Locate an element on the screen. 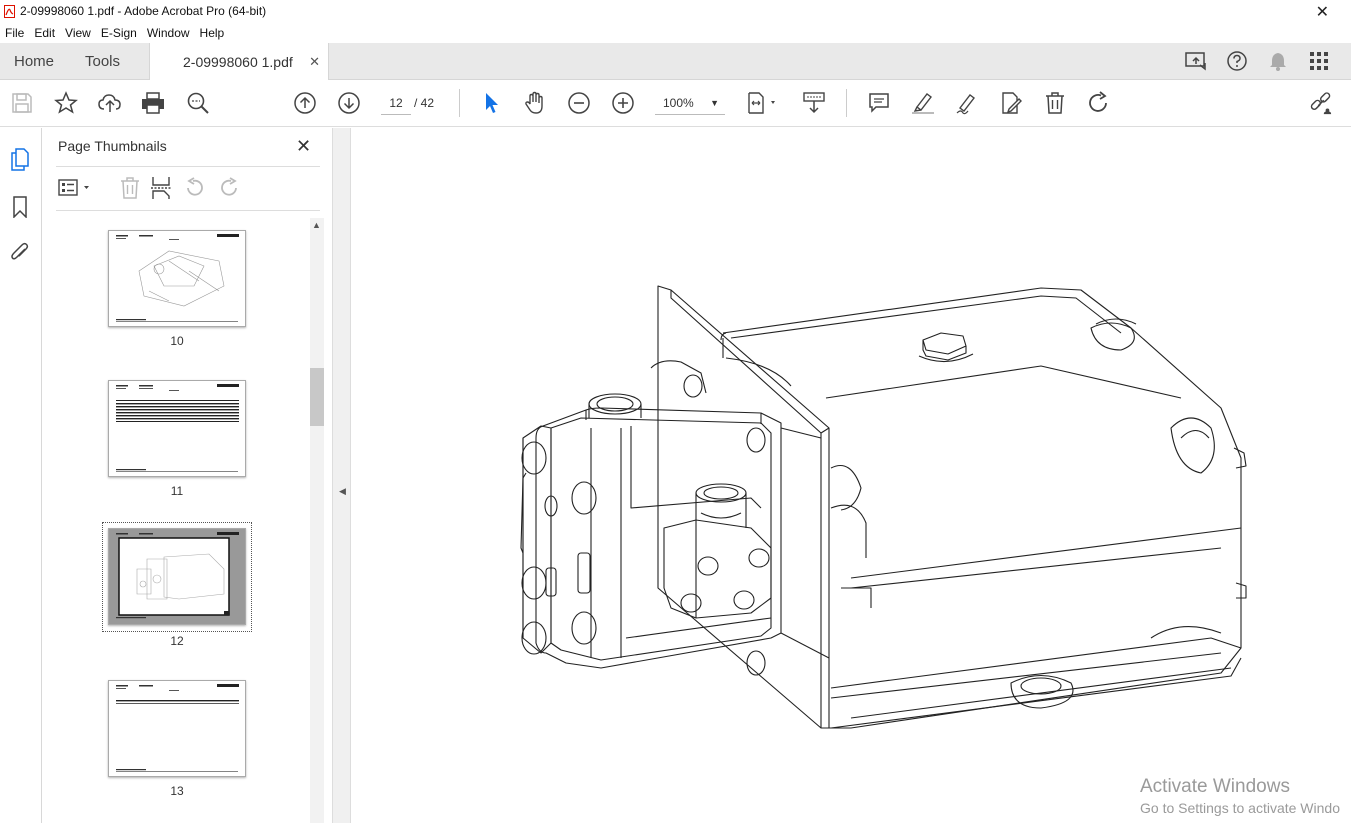 This screenshot has width=1351, height=823. window-close-icon: ✕ is located at coordinates (1322, 12).